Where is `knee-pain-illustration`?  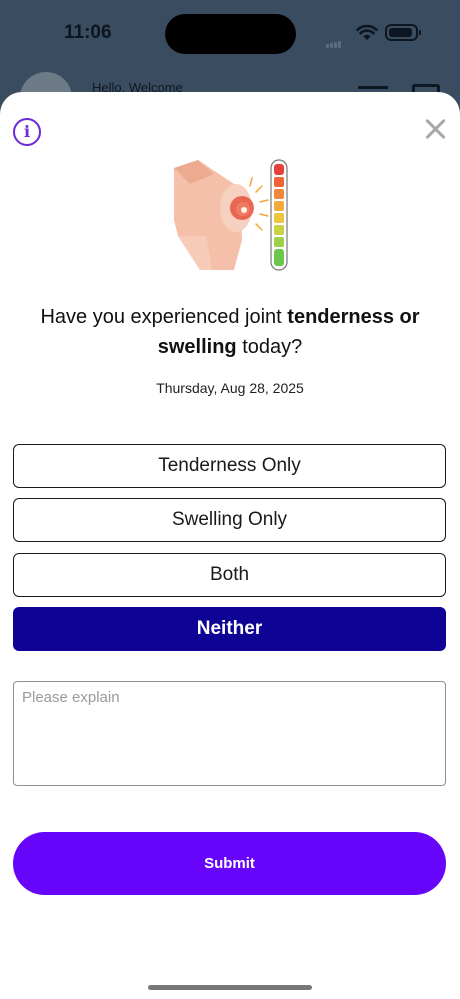
knee-pain-illustration is located at coordinates (231, 215).